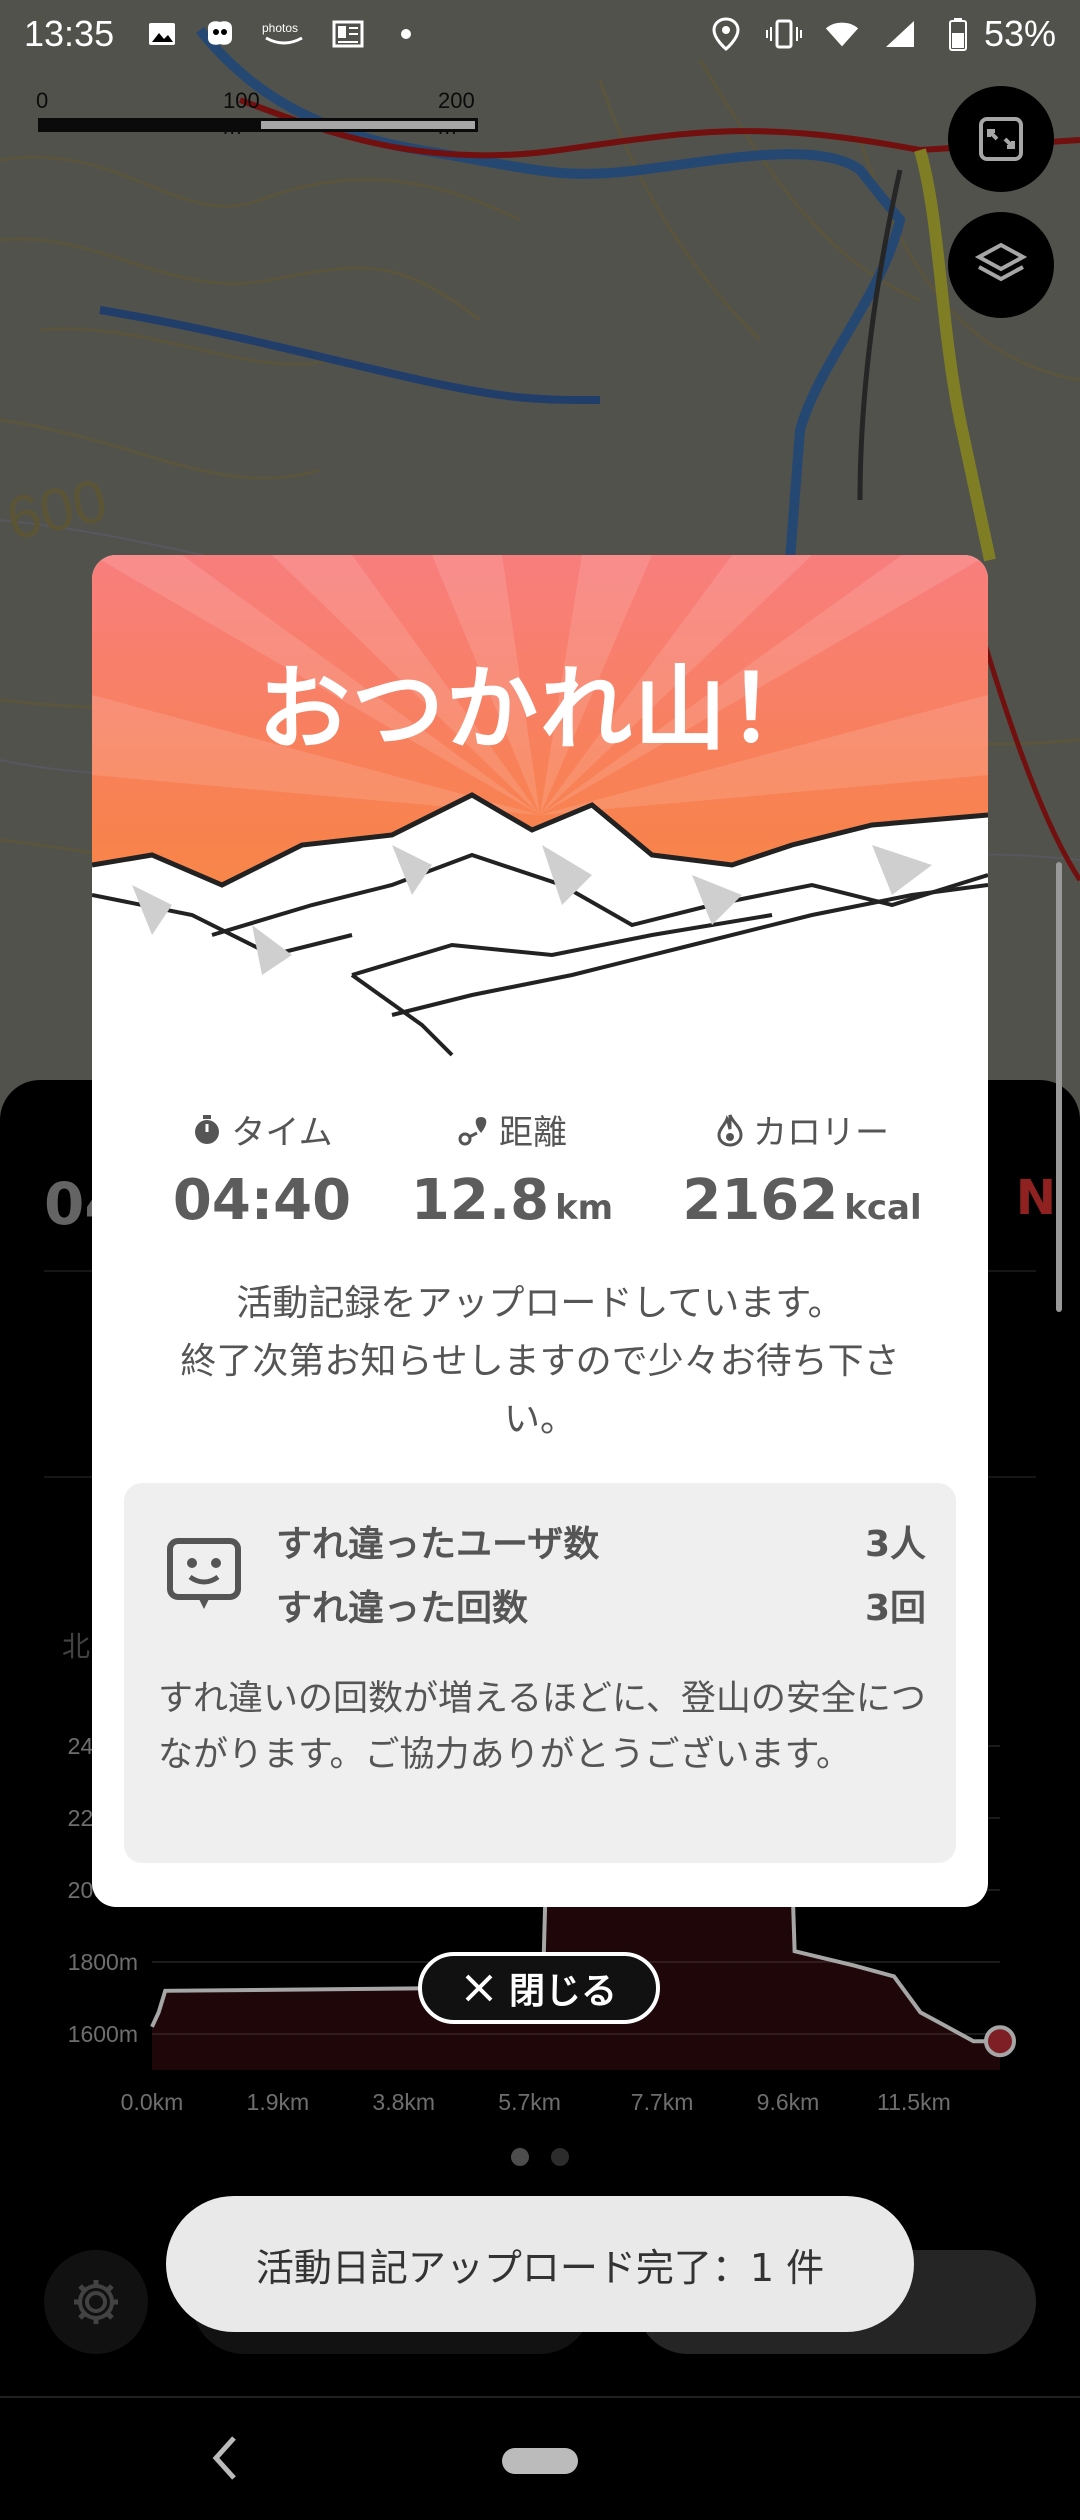 The width and height of the screenshot is (1080, 2520). I want to click on game-icon, so click(220, 34).